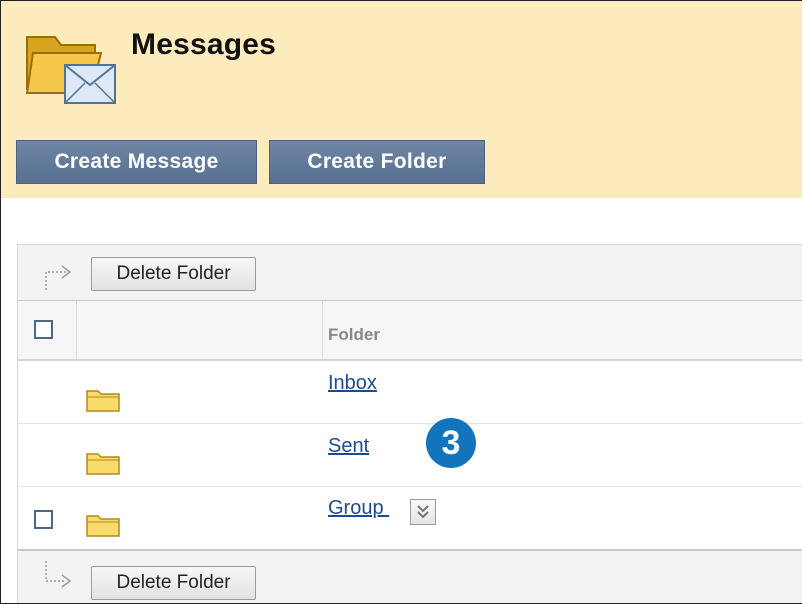 The height and width of the screenshot is (604, 803). Describe the element at coordinates (352, 383) in the screenshot. I see `folder-link-inbox: Inbox` at that location.